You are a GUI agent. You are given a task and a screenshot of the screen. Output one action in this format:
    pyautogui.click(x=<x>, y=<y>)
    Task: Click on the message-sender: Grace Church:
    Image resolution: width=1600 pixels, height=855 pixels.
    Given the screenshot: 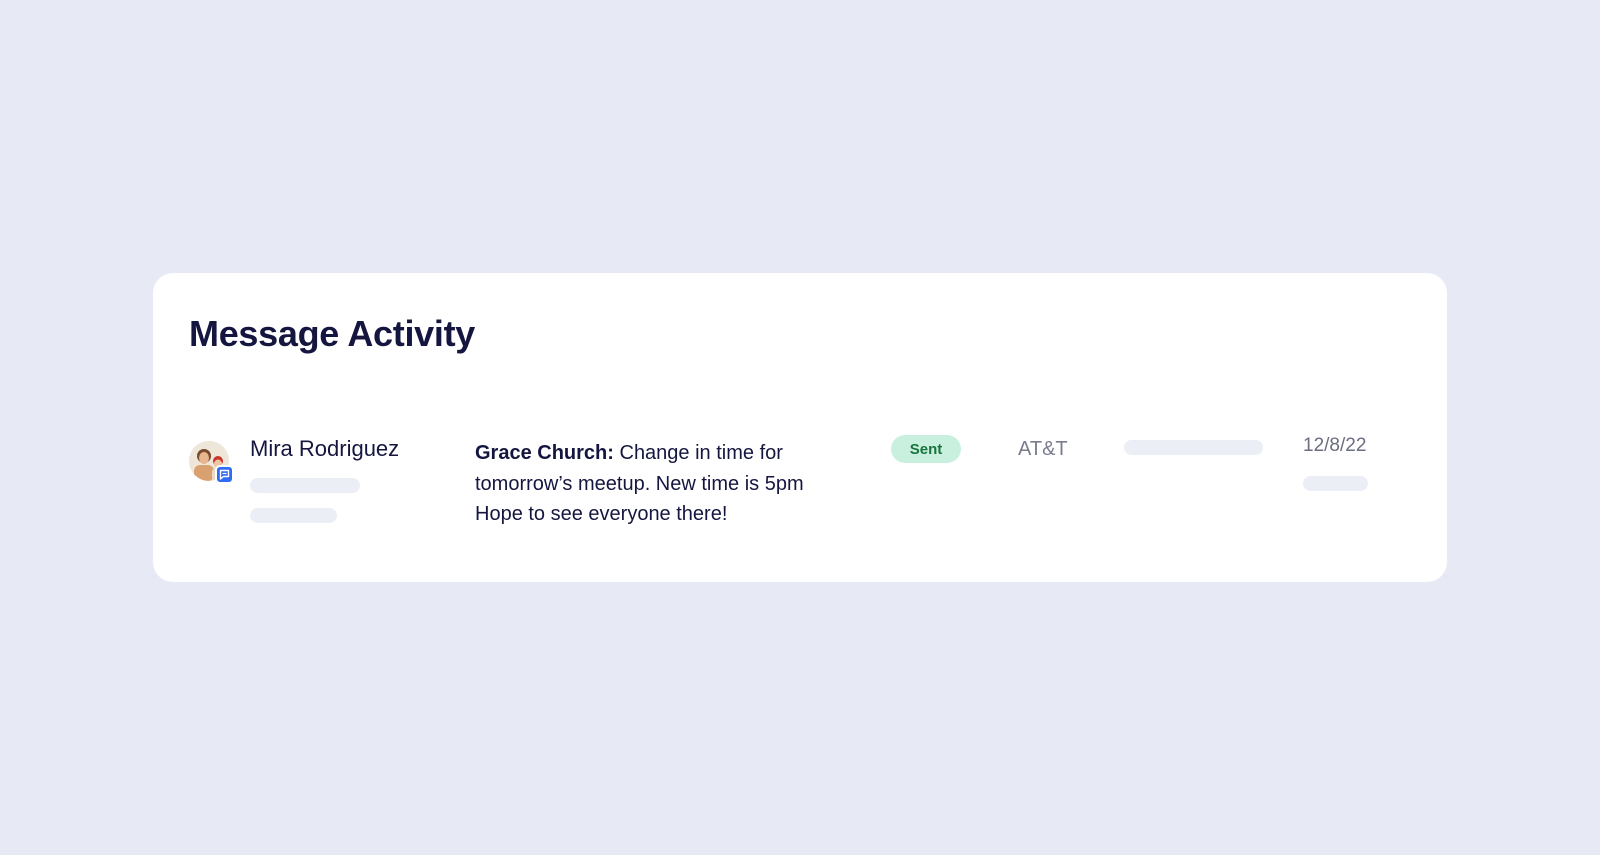 What is the action you would take?
    pyautogui.click(x=544, y=453)
    